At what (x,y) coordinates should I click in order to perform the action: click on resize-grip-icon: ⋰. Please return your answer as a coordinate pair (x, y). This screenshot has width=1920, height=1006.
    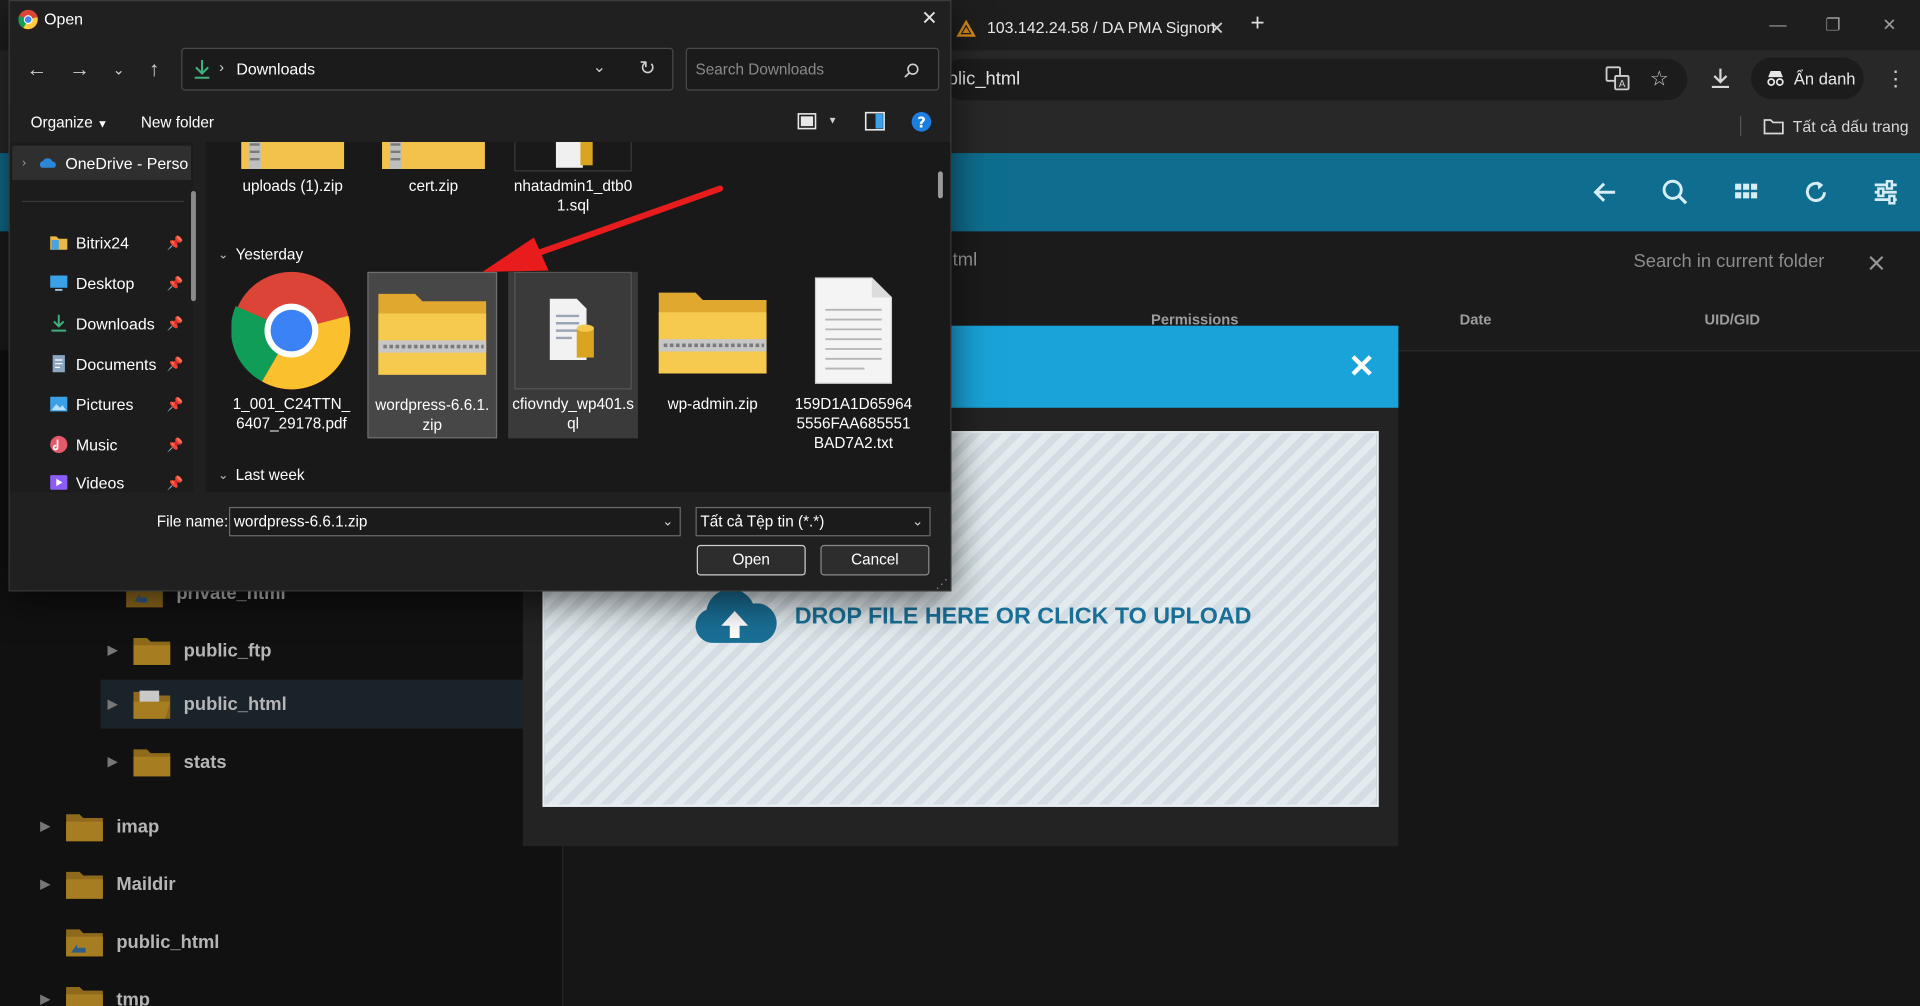
    Looking at the image, I should click on (942, 584).